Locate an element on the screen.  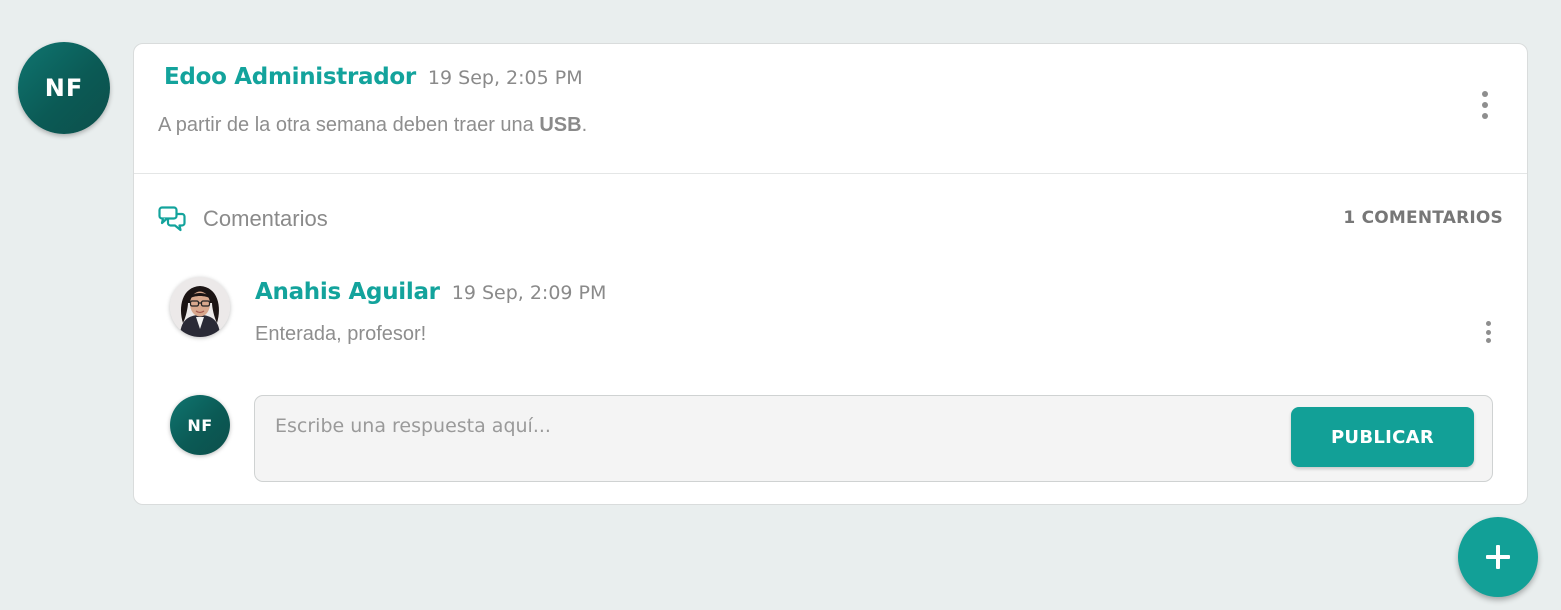
post-options-icon is located at coordinates (1485, 105).